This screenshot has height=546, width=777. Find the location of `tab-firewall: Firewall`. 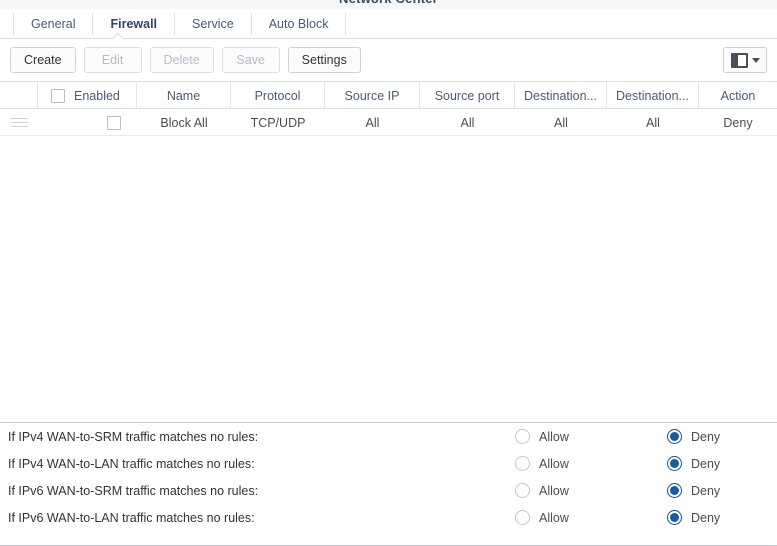

tab-firewall: Firewall is located at coordinates (134, 24).